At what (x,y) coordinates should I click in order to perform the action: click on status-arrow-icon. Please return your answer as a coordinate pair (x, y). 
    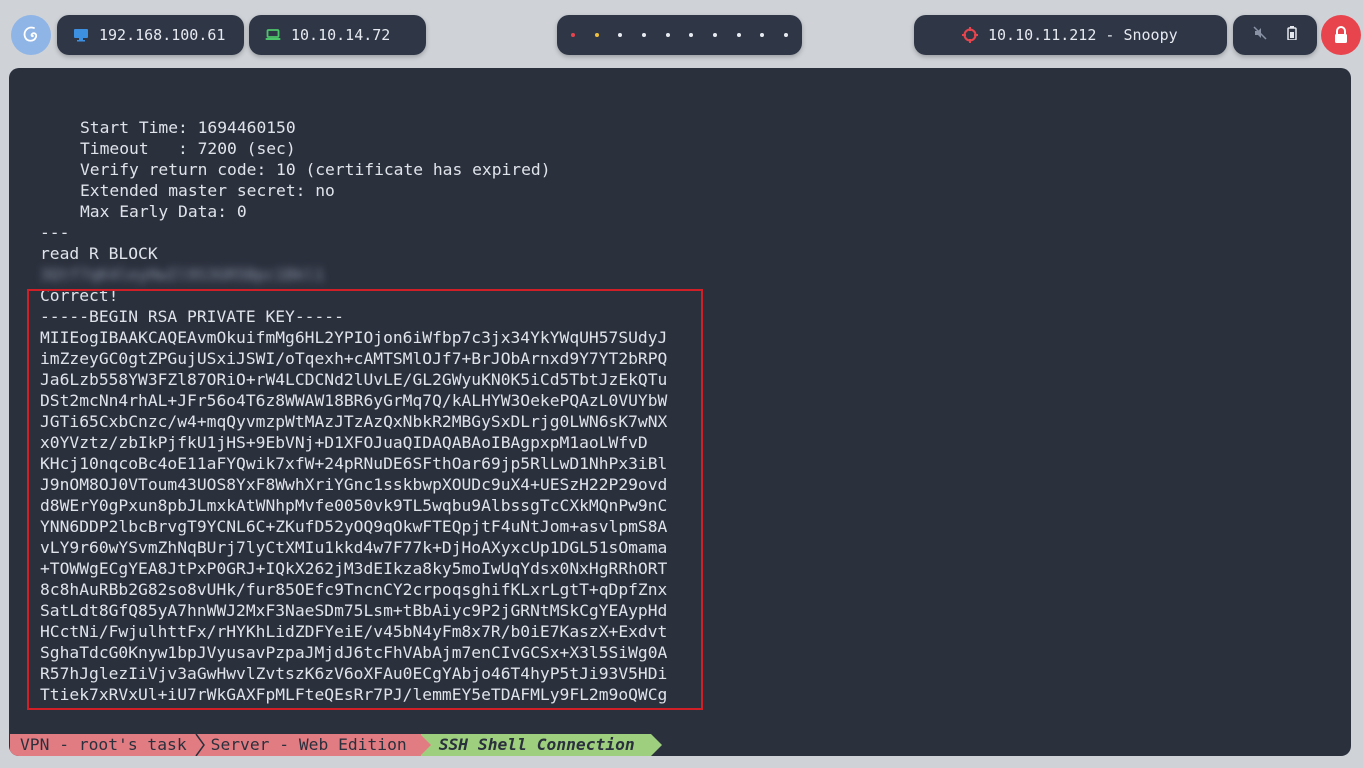
    Looking at the image, I should click on (425, 745).